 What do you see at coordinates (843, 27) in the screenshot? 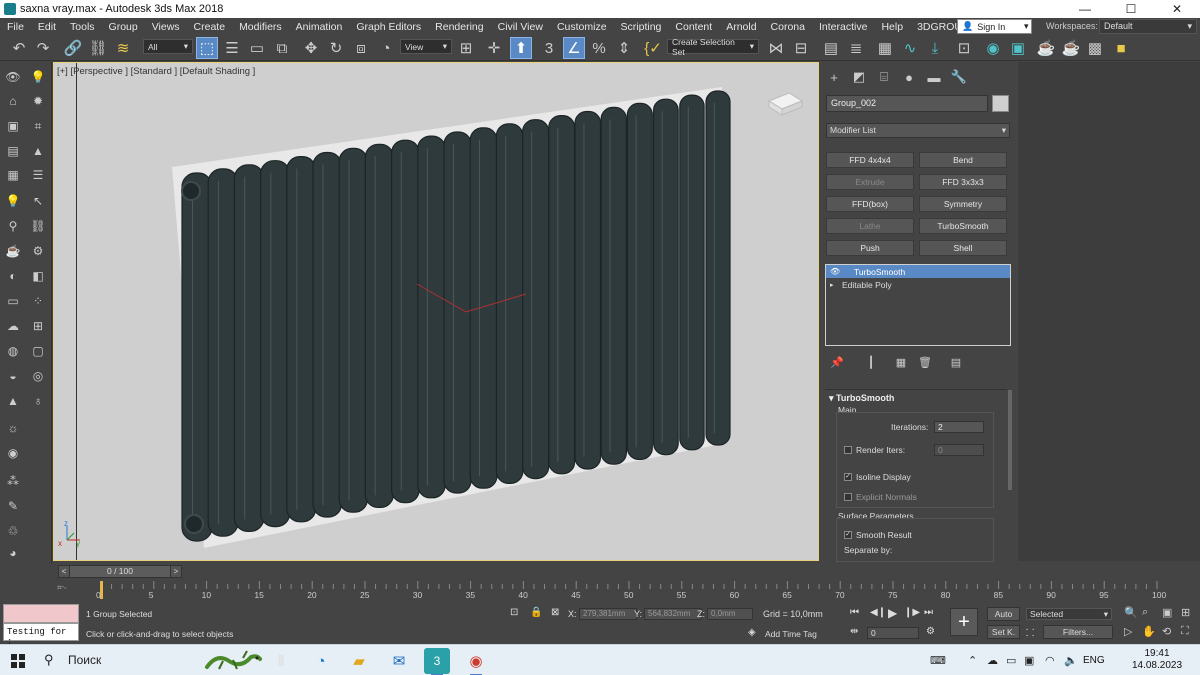
I see `menu-interactive: Interactive` at bounding box center [843, 27].